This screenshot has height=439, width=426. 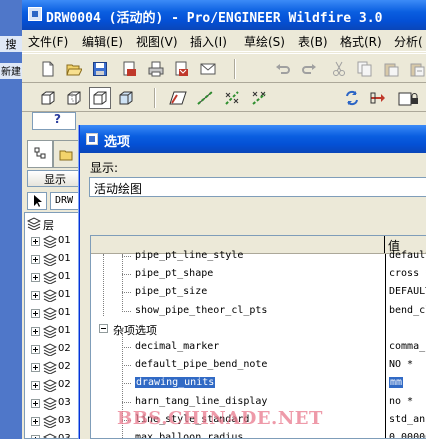 What do you see at coordinates (37, 201) in the screenshot?
I see `select-arrow-button` at bounding box center [37, 201].